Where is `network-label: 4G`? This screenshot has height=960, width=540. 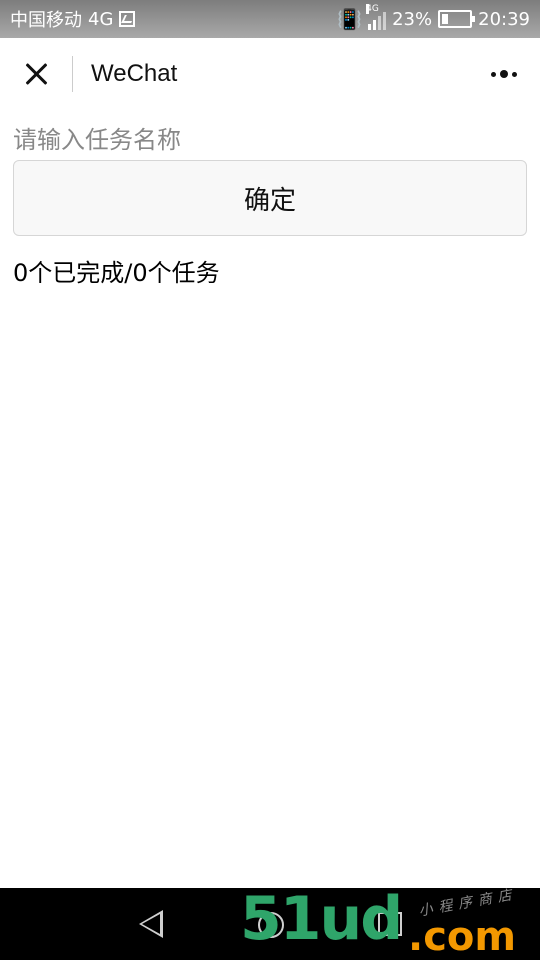
network-label: 4G is located at coordinates (101, 19).